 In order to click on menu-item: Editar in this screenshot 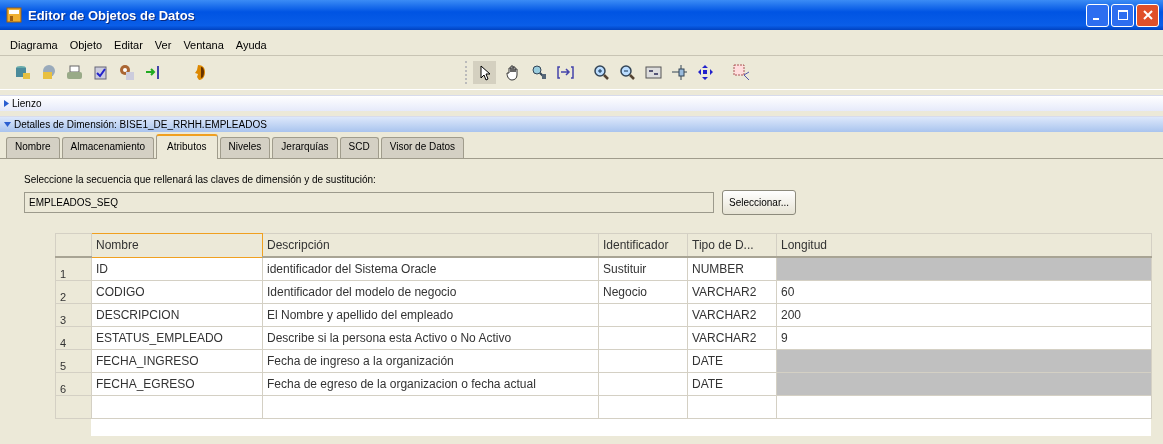, I will do `click(128, 44)`.